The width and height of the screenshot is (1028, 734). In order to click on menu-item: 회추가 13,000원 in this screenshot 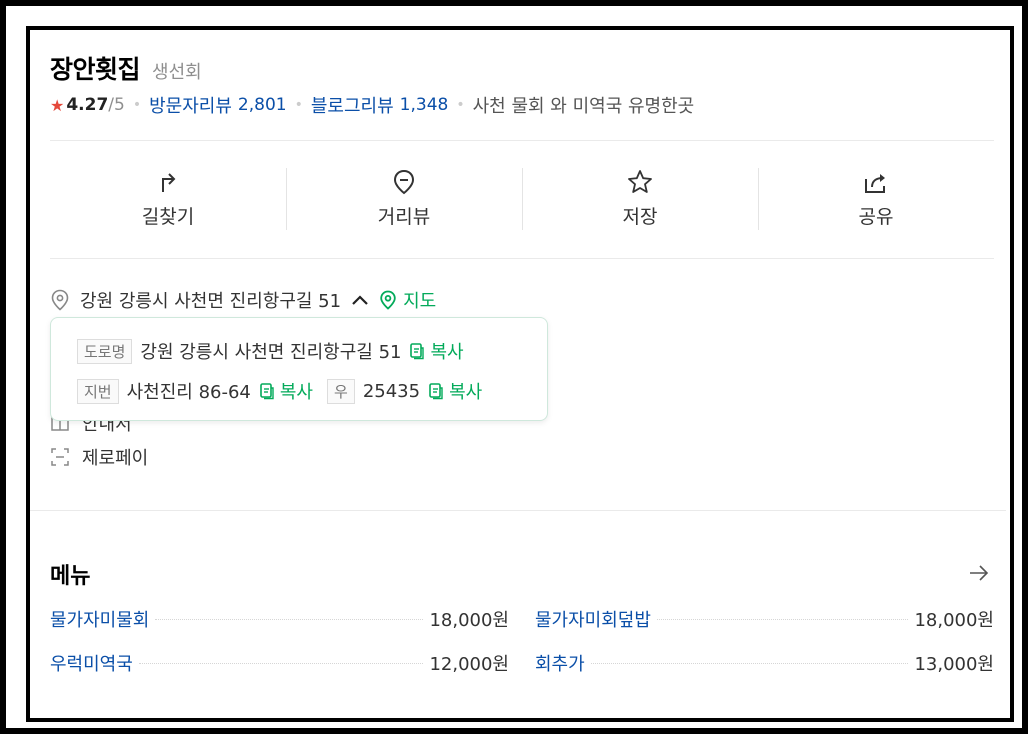, I will do `click(764, 663)`.